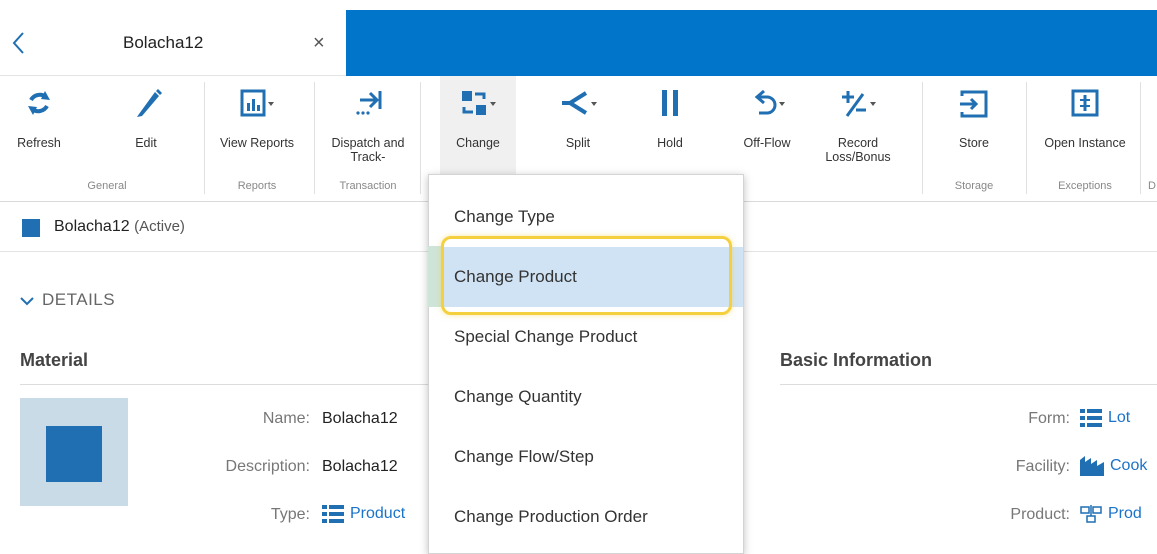 This screenshot has height=554, width=1157. Describe the element at coordinates (769, 102) in the screenshot. I see `undo-arrow-icon` at that location.